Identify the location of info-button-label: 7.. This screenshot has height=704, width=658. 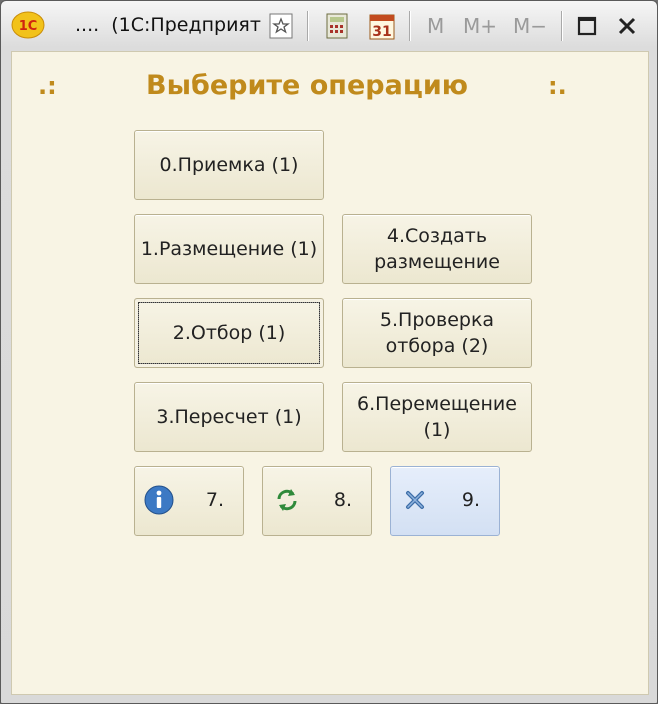
(215, 500).